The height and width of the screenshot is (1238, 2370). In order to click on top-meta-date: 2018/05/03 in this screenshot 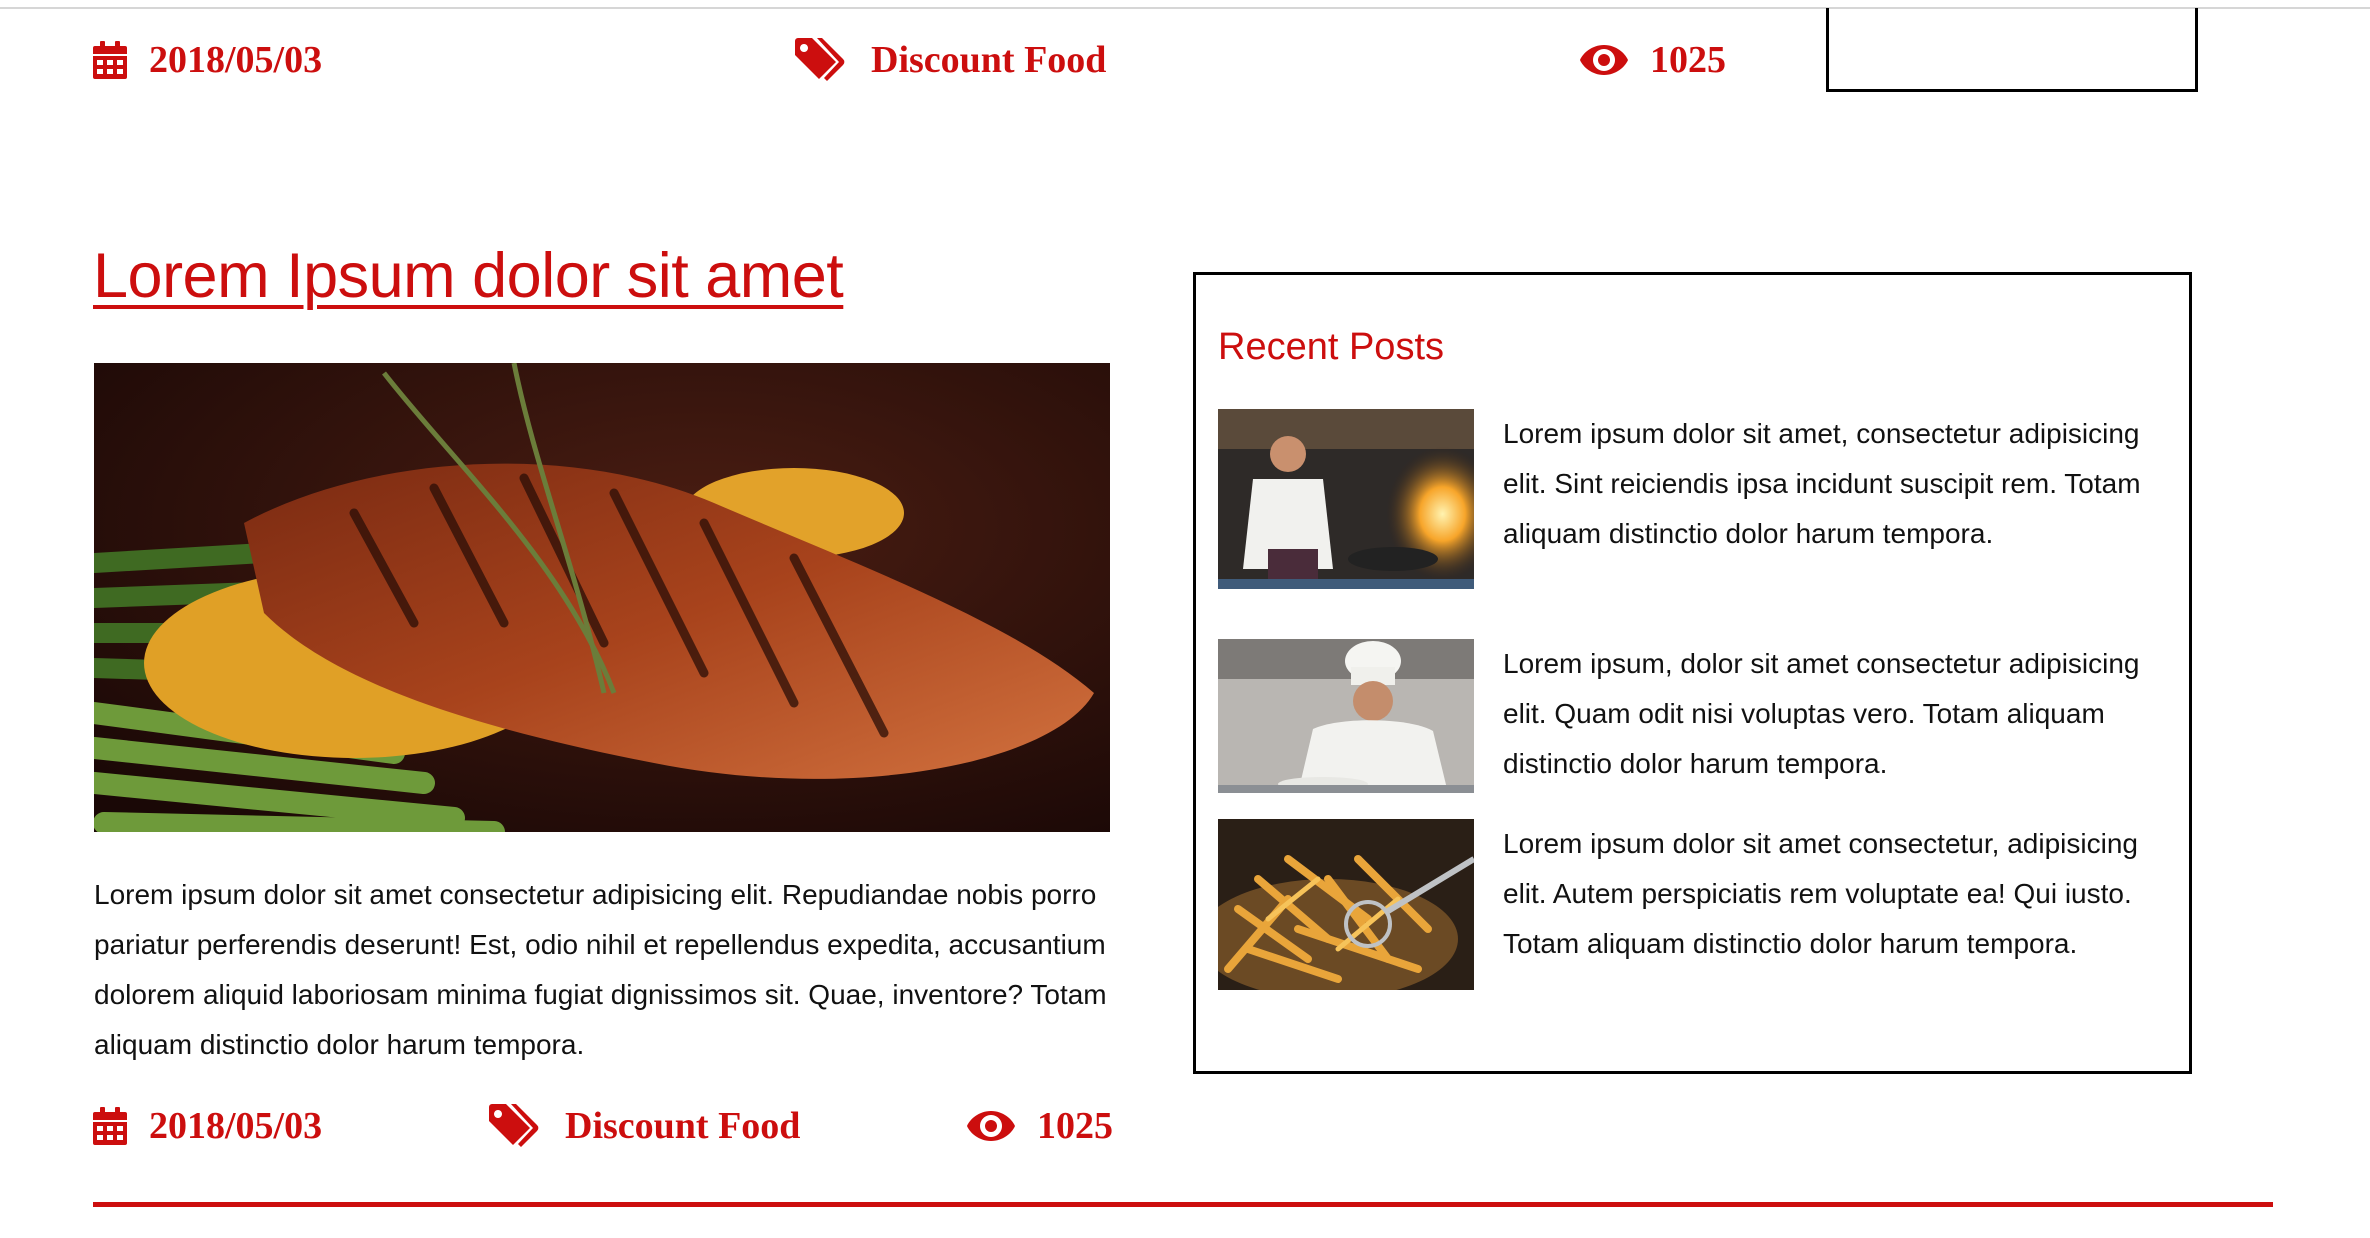, I will do `click(207, 60)`.